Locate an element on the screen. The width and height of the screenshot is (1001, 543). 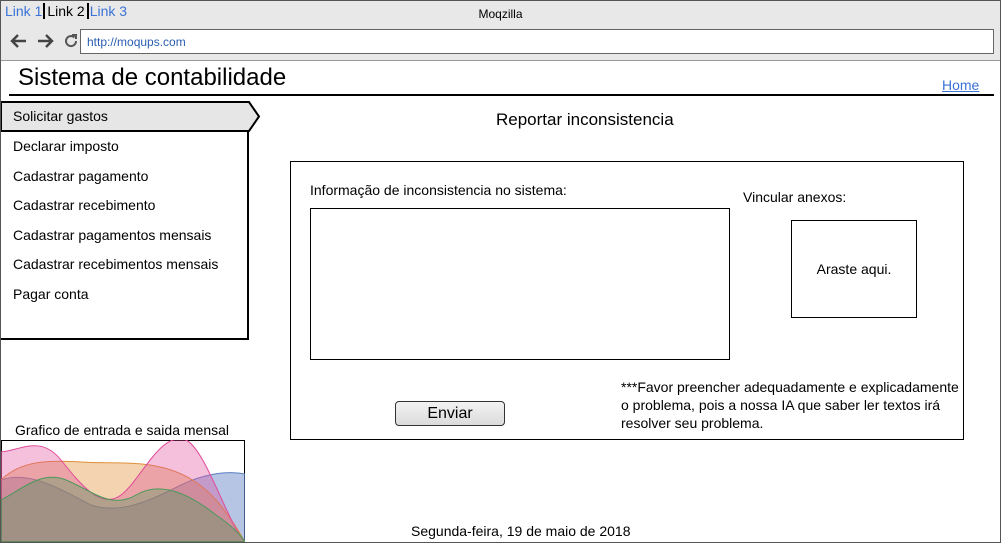
sidebar-item-cadastrar-pagamentos-mensais: Cadastrar pagamentos mensais is located at coordinates (112, 235).